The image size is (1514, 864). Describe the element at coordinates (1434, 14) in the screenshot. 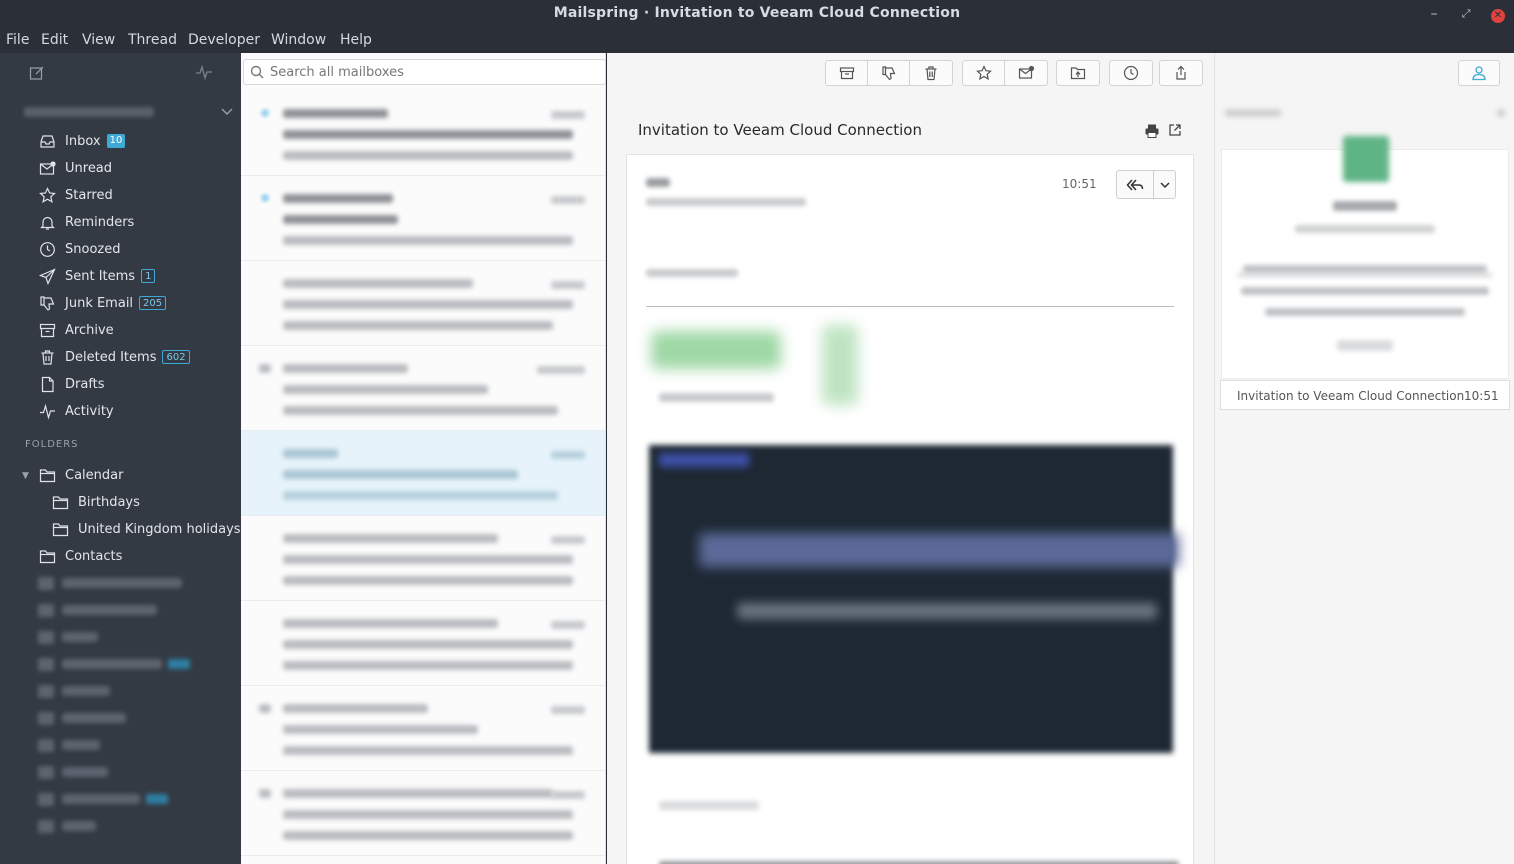

I see `minimize-button: –` at that location.